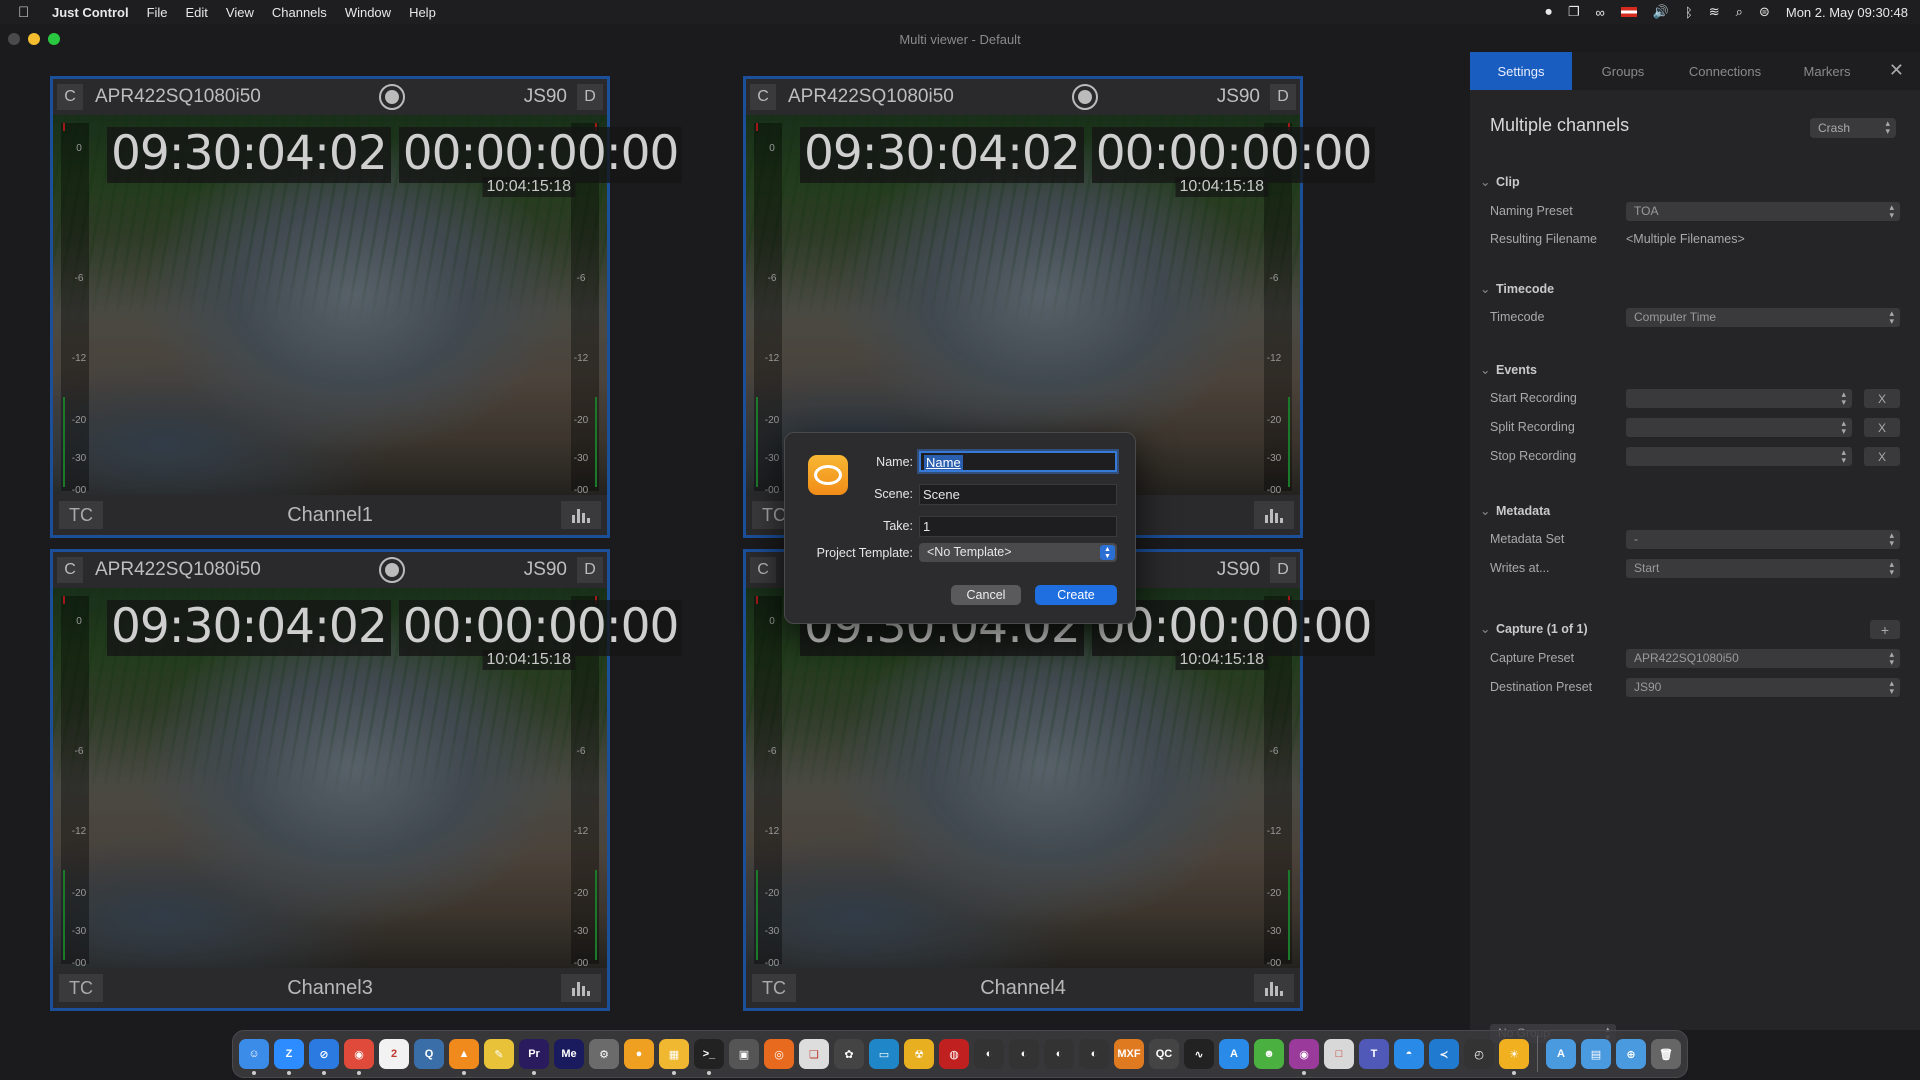  What do you see at coordinates (1853, 128) in the screenshot?
I see `crash-select: Crash ▴ ▾` at bounding box center [1853, 128].